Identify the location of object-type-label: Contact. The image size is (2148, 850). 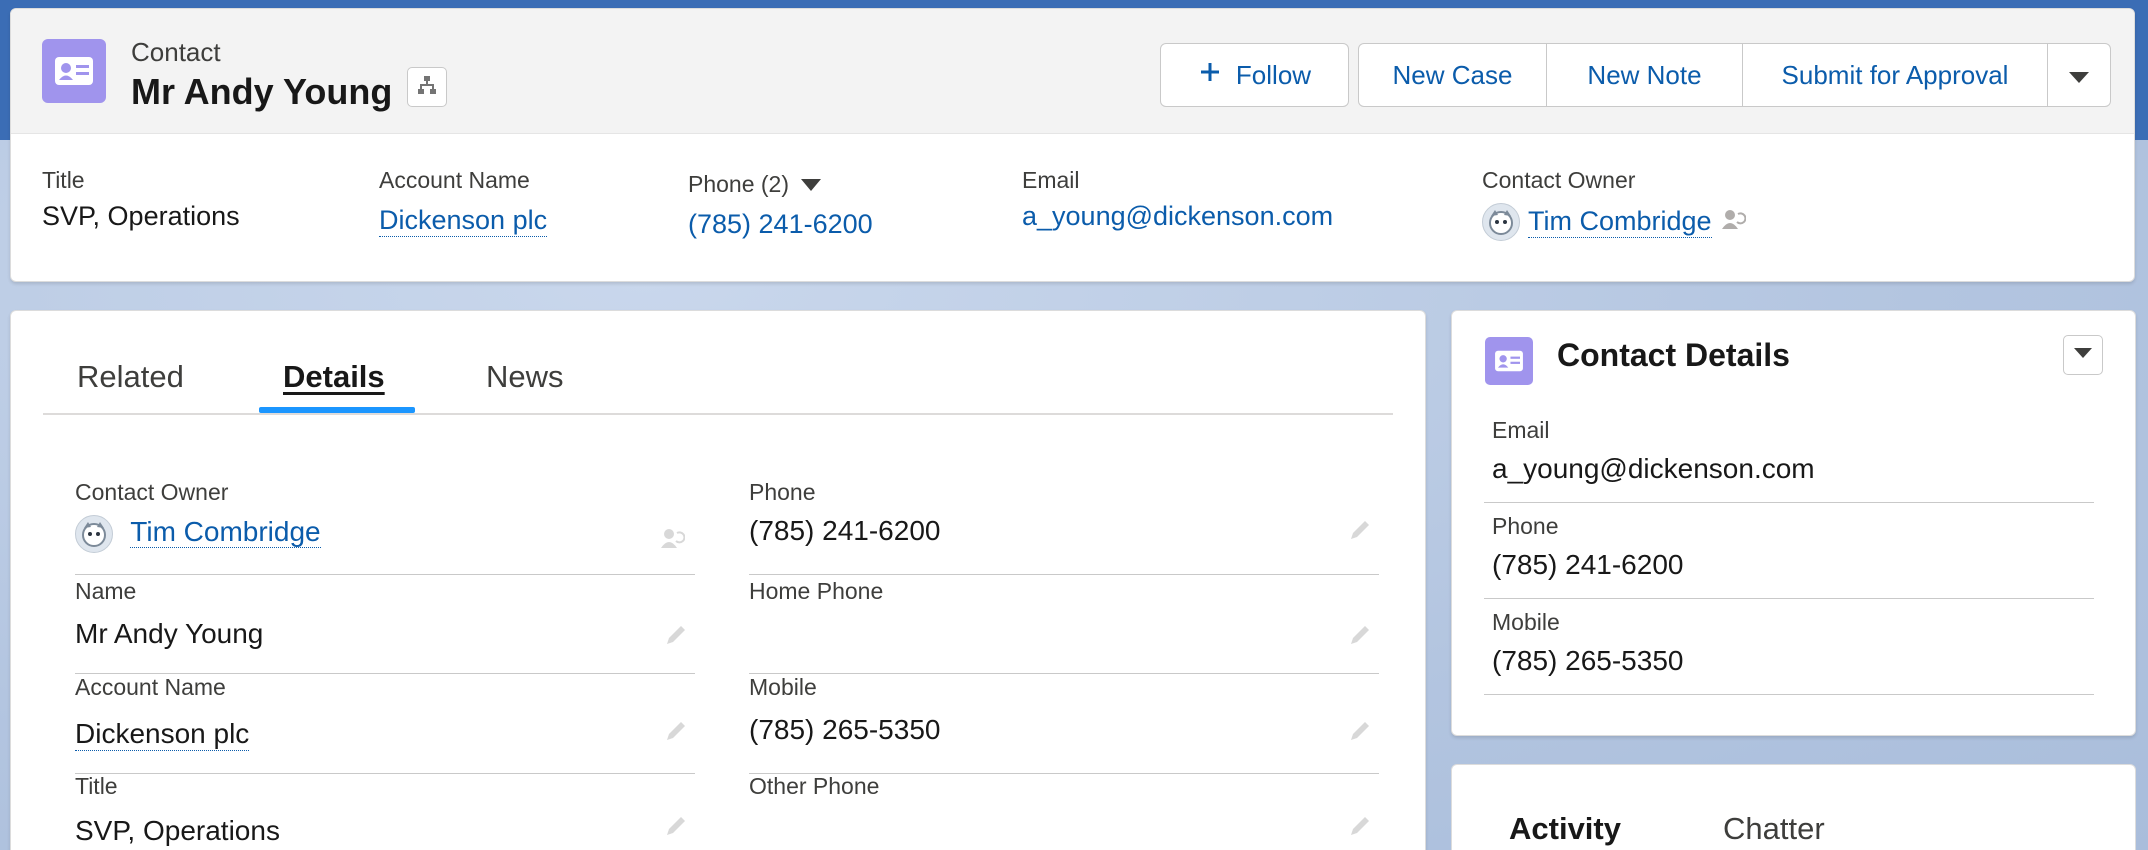
(176, 52).